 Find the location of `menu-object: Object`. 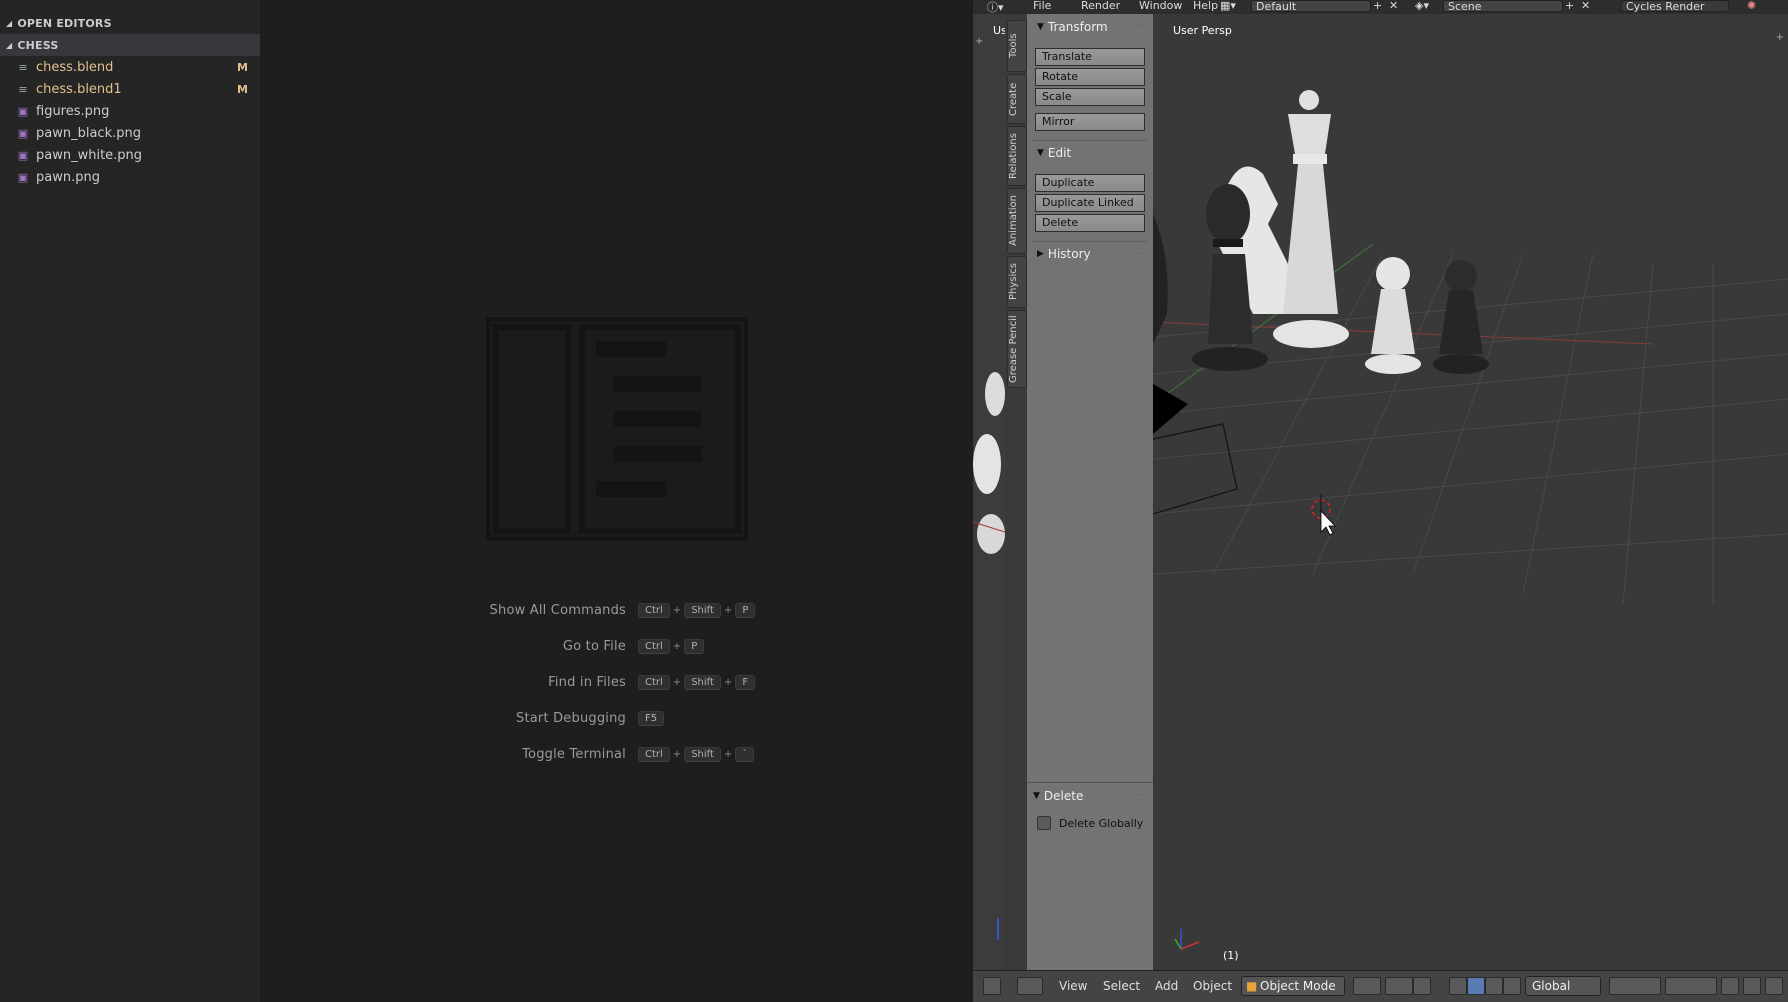

menu-object: Object is located at coordinates (1212, 986).